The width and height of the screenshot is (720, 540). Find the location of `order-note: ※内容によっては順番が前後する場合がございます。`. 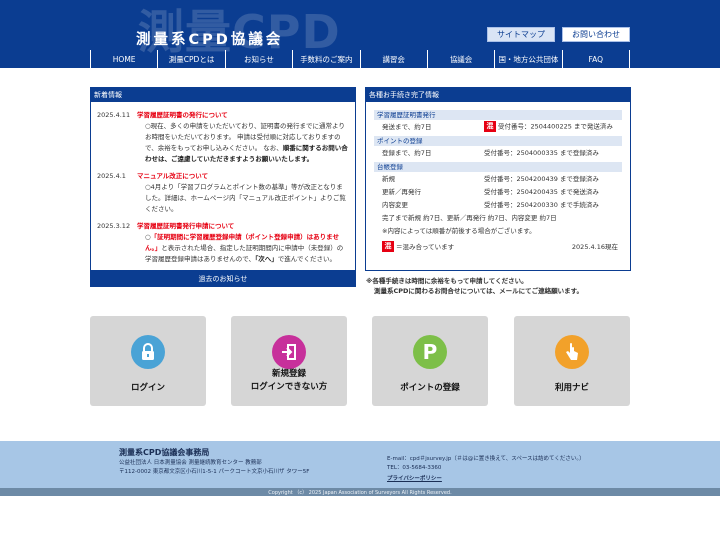

order-note: ※内容によっては順番が前後する場合がございます。 is located at coordinates (459, 231).